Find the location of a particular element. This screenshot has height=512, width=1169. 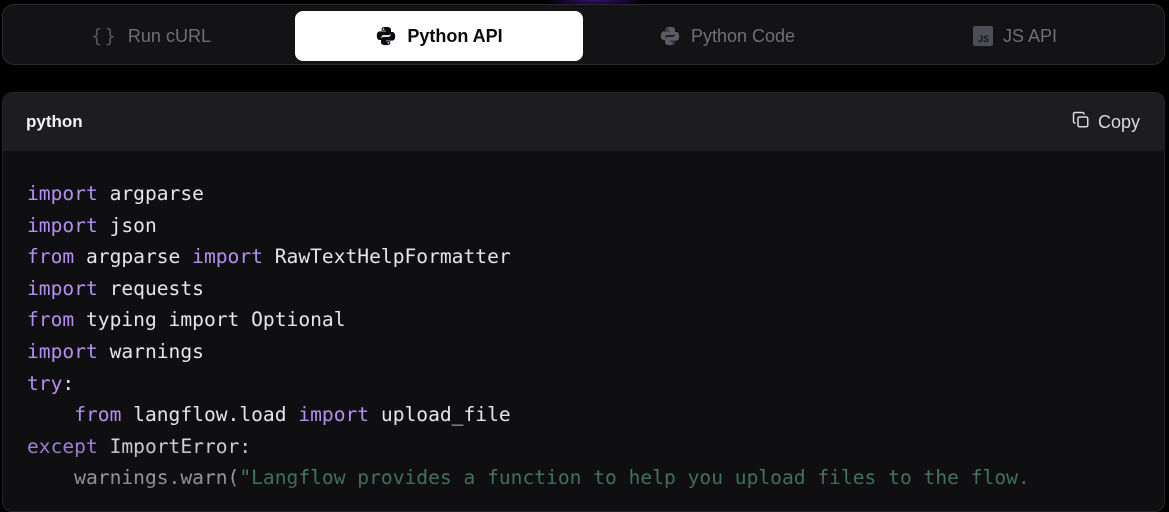

tab-python-code: Python Code is located at coordinates (727, 36).